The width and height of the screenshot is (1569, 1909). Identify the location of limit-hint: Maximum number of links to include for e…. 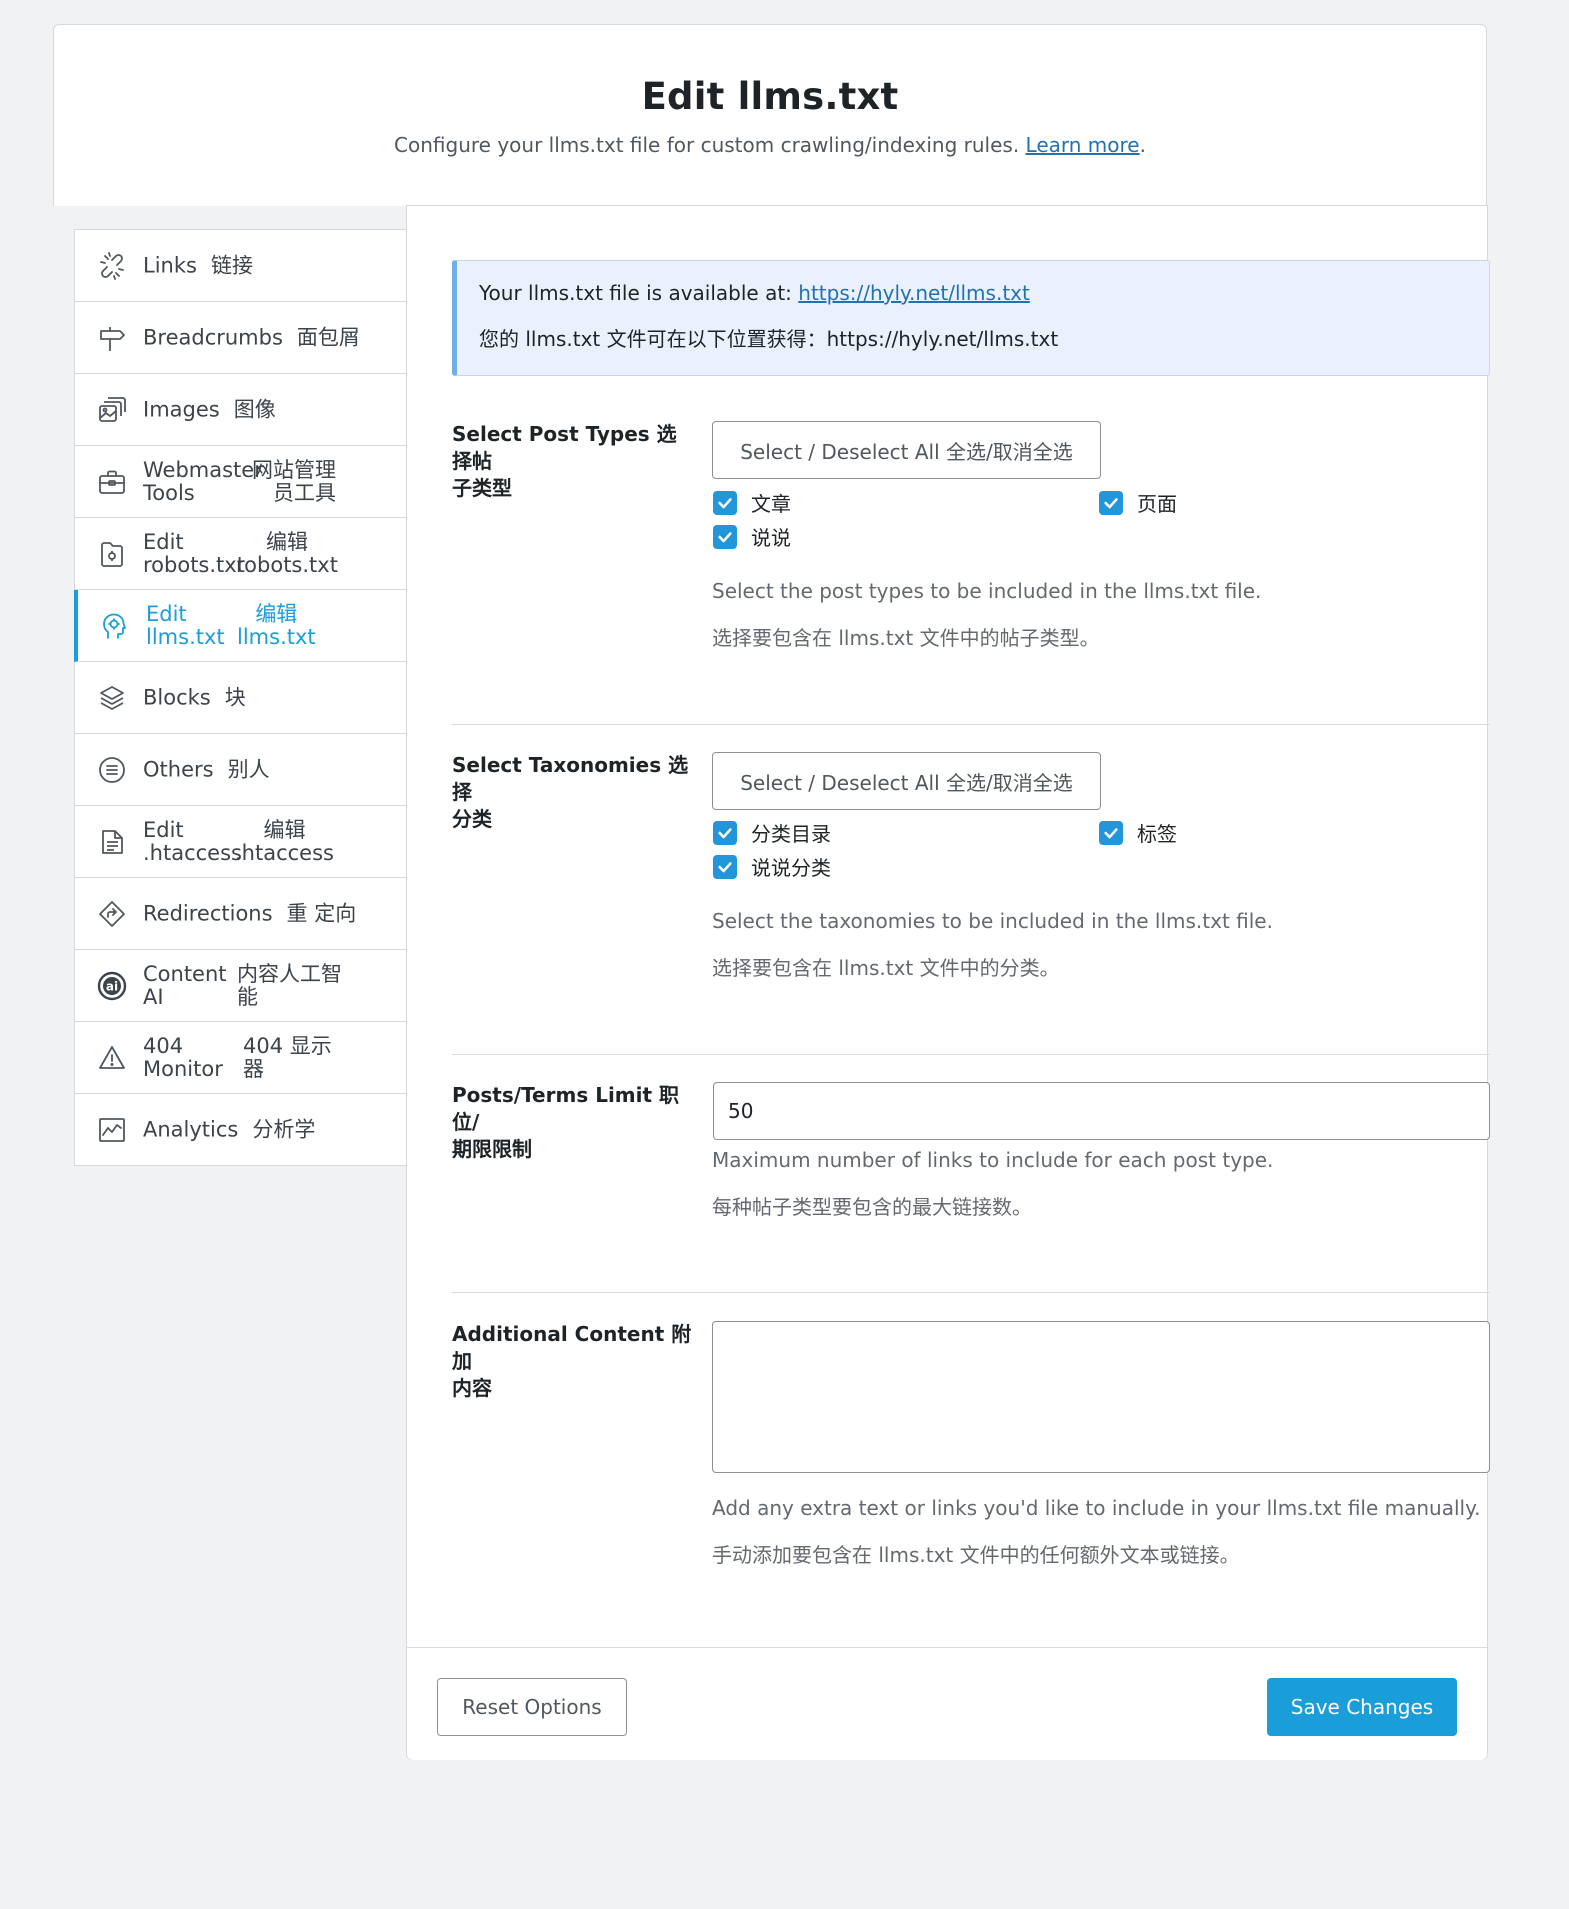
(993, 1160).